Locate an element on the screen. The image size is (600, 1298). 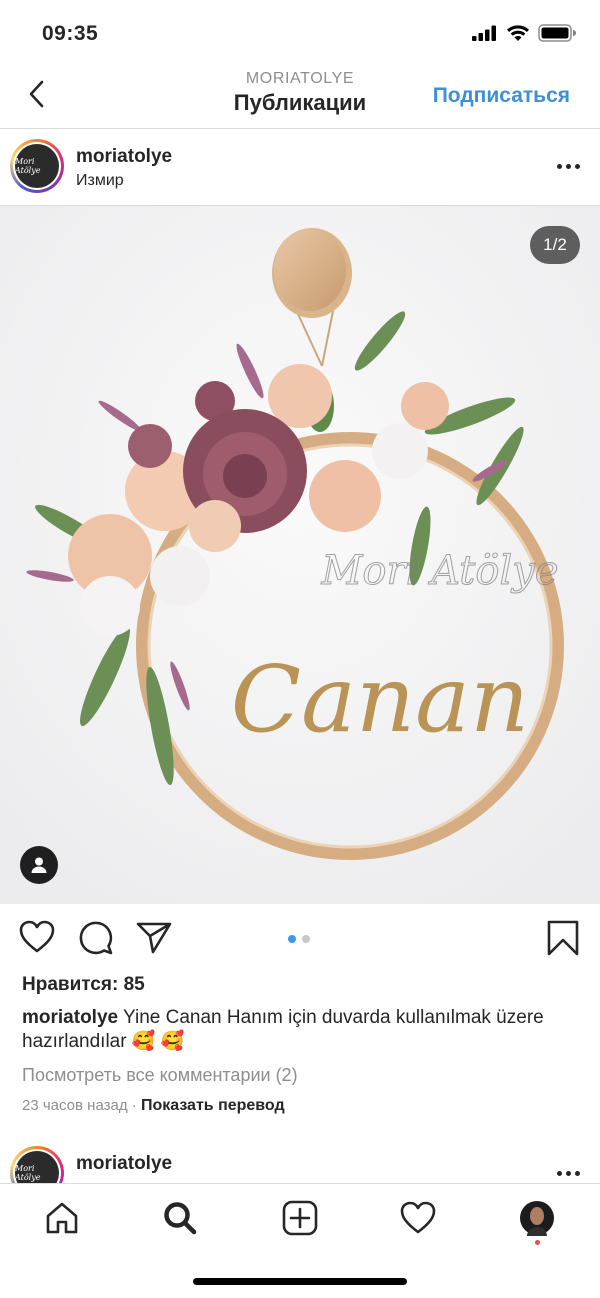
person-icon is located at coordinates (39, 865).